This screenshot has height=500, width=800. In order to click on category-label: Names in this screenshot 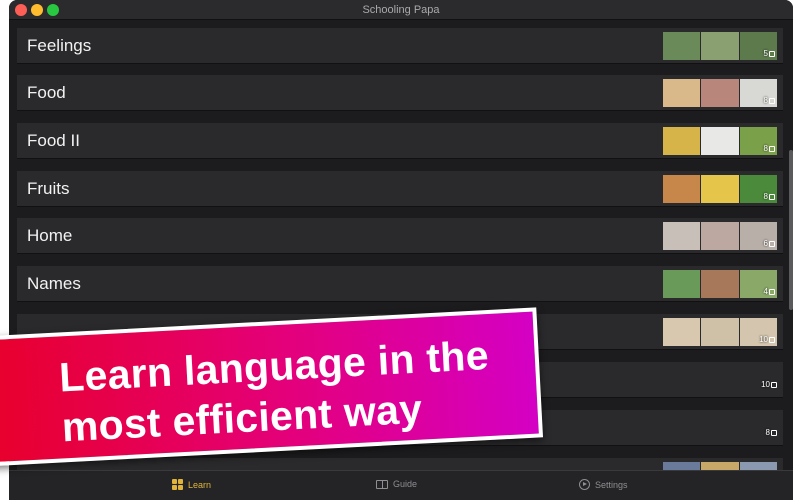, I will do `click(54, 283)`.